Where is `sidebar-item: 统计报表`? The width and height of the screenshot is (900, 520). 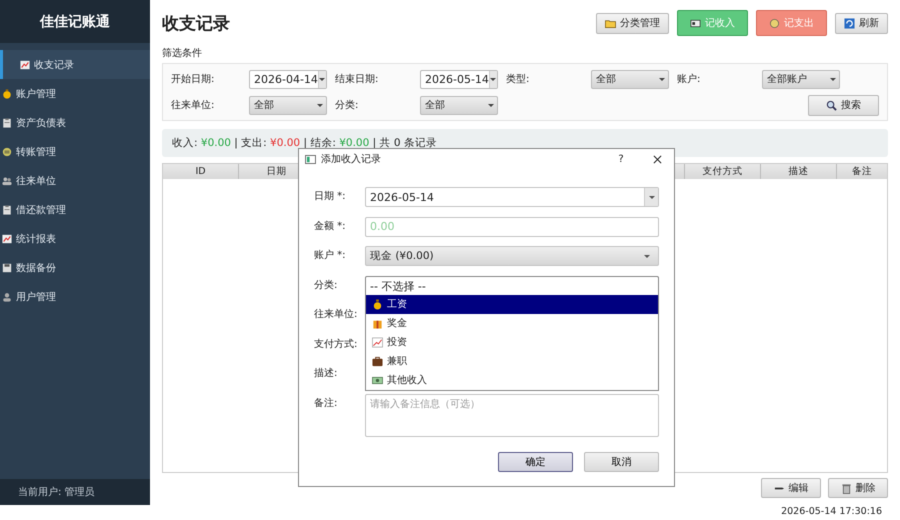 sidebar-item: 统计报表 is located at coordinates (75, 238).